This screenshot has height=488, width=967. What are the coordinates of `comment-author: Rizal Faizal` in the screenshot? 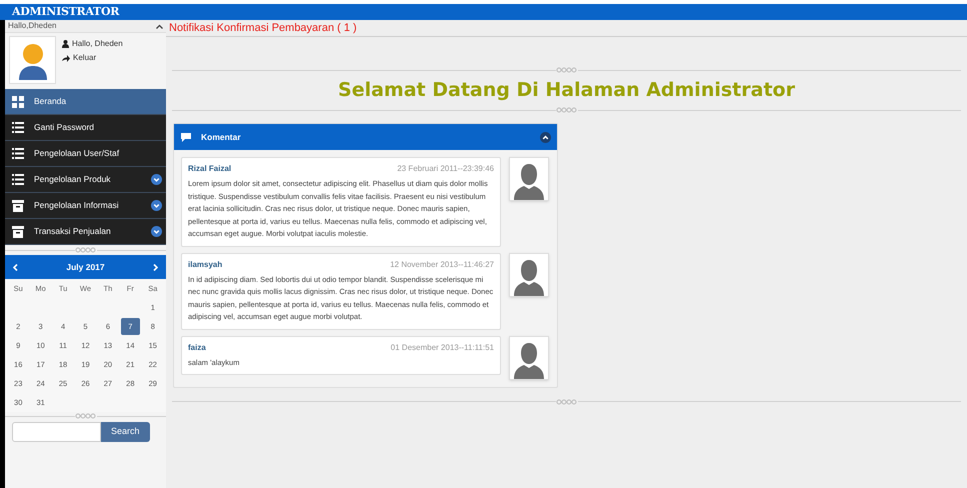 It's located at (210, 169).